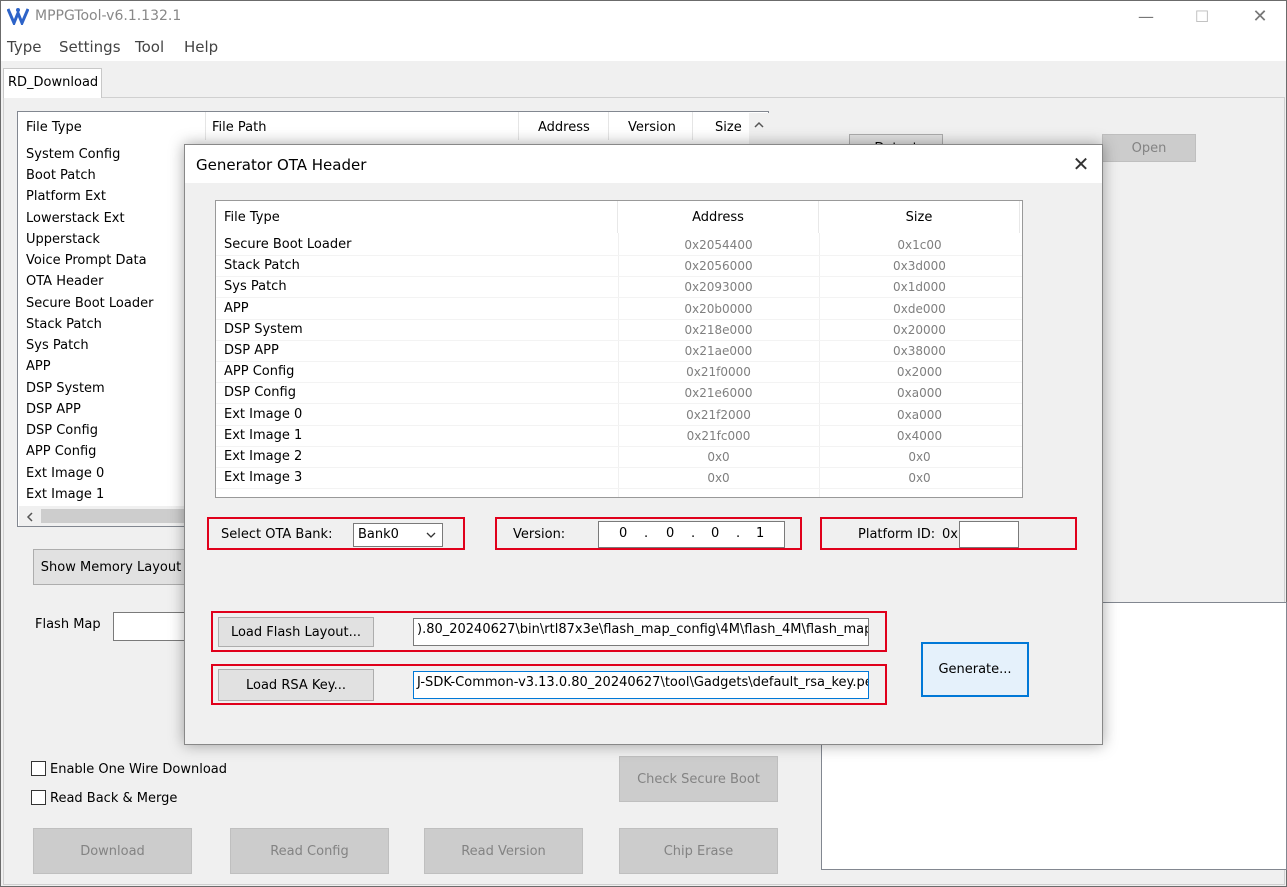  Describe the element at coordinates (989, 534) in the screenshot. I see `platform-id-input` at that location.